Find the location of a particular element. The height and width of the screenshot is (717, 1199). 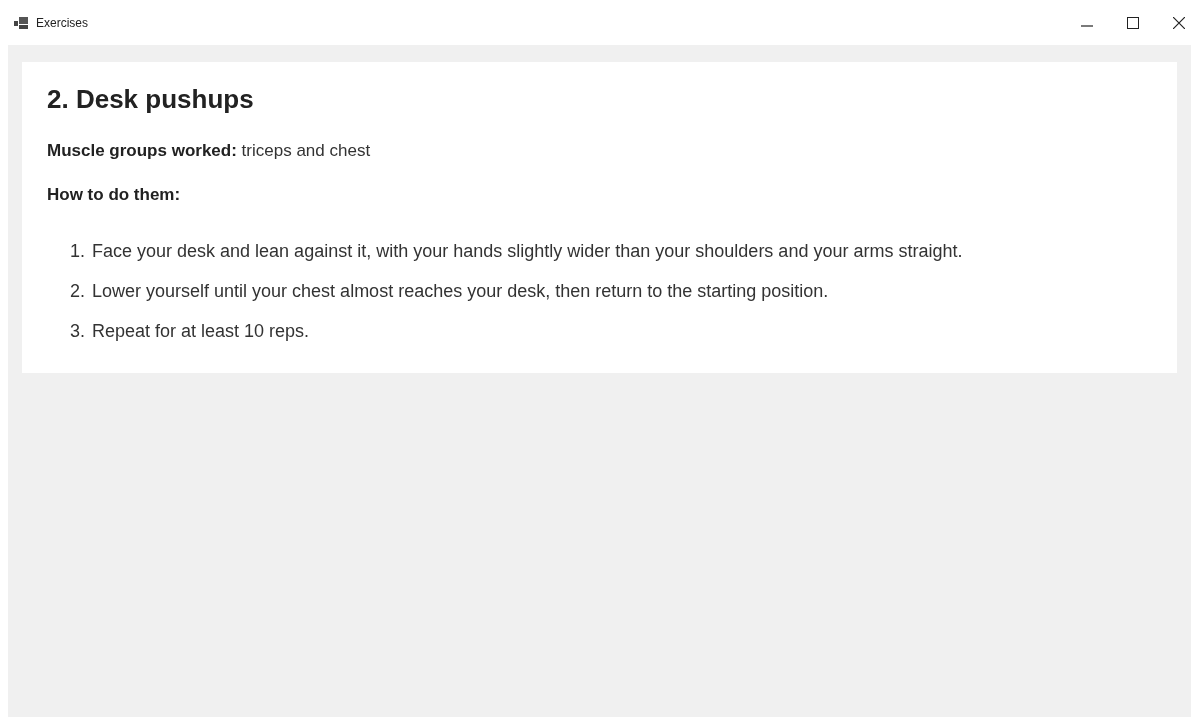

exercise-heading: 2. Desk pushups is located at coordinates (151, 99).